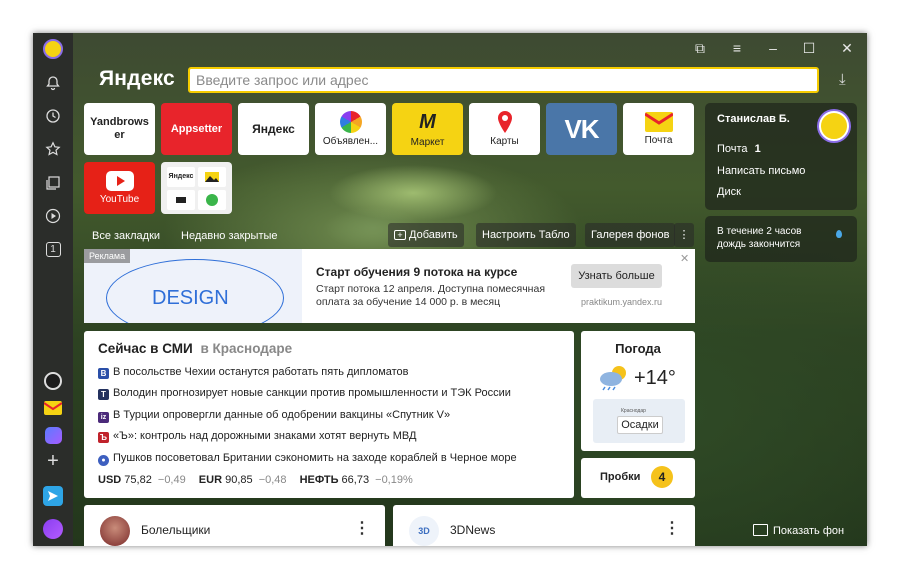  I want to click on tile-market: M Маркет, so click(427, 129).